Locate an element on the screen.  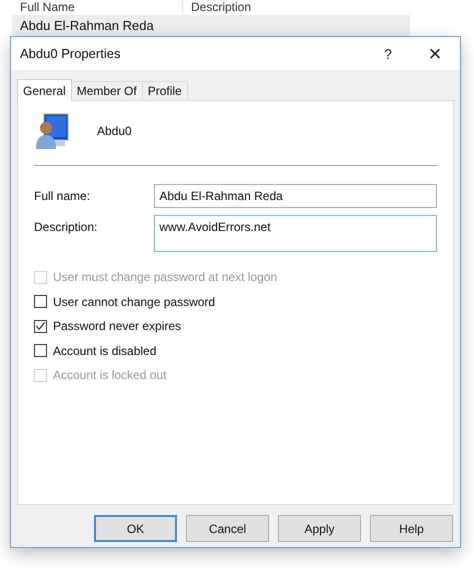
checkbox-label: Account is disabled is located at coordinates (104, 351).